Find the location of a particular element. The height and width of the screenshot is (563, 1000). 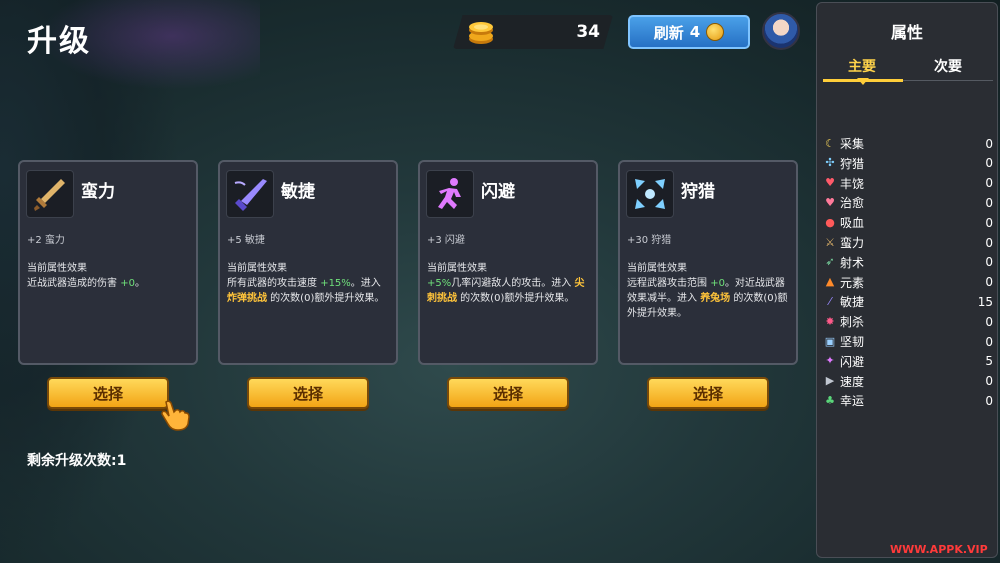

armor-icon: ▣ is located at coordinates (830, 341).